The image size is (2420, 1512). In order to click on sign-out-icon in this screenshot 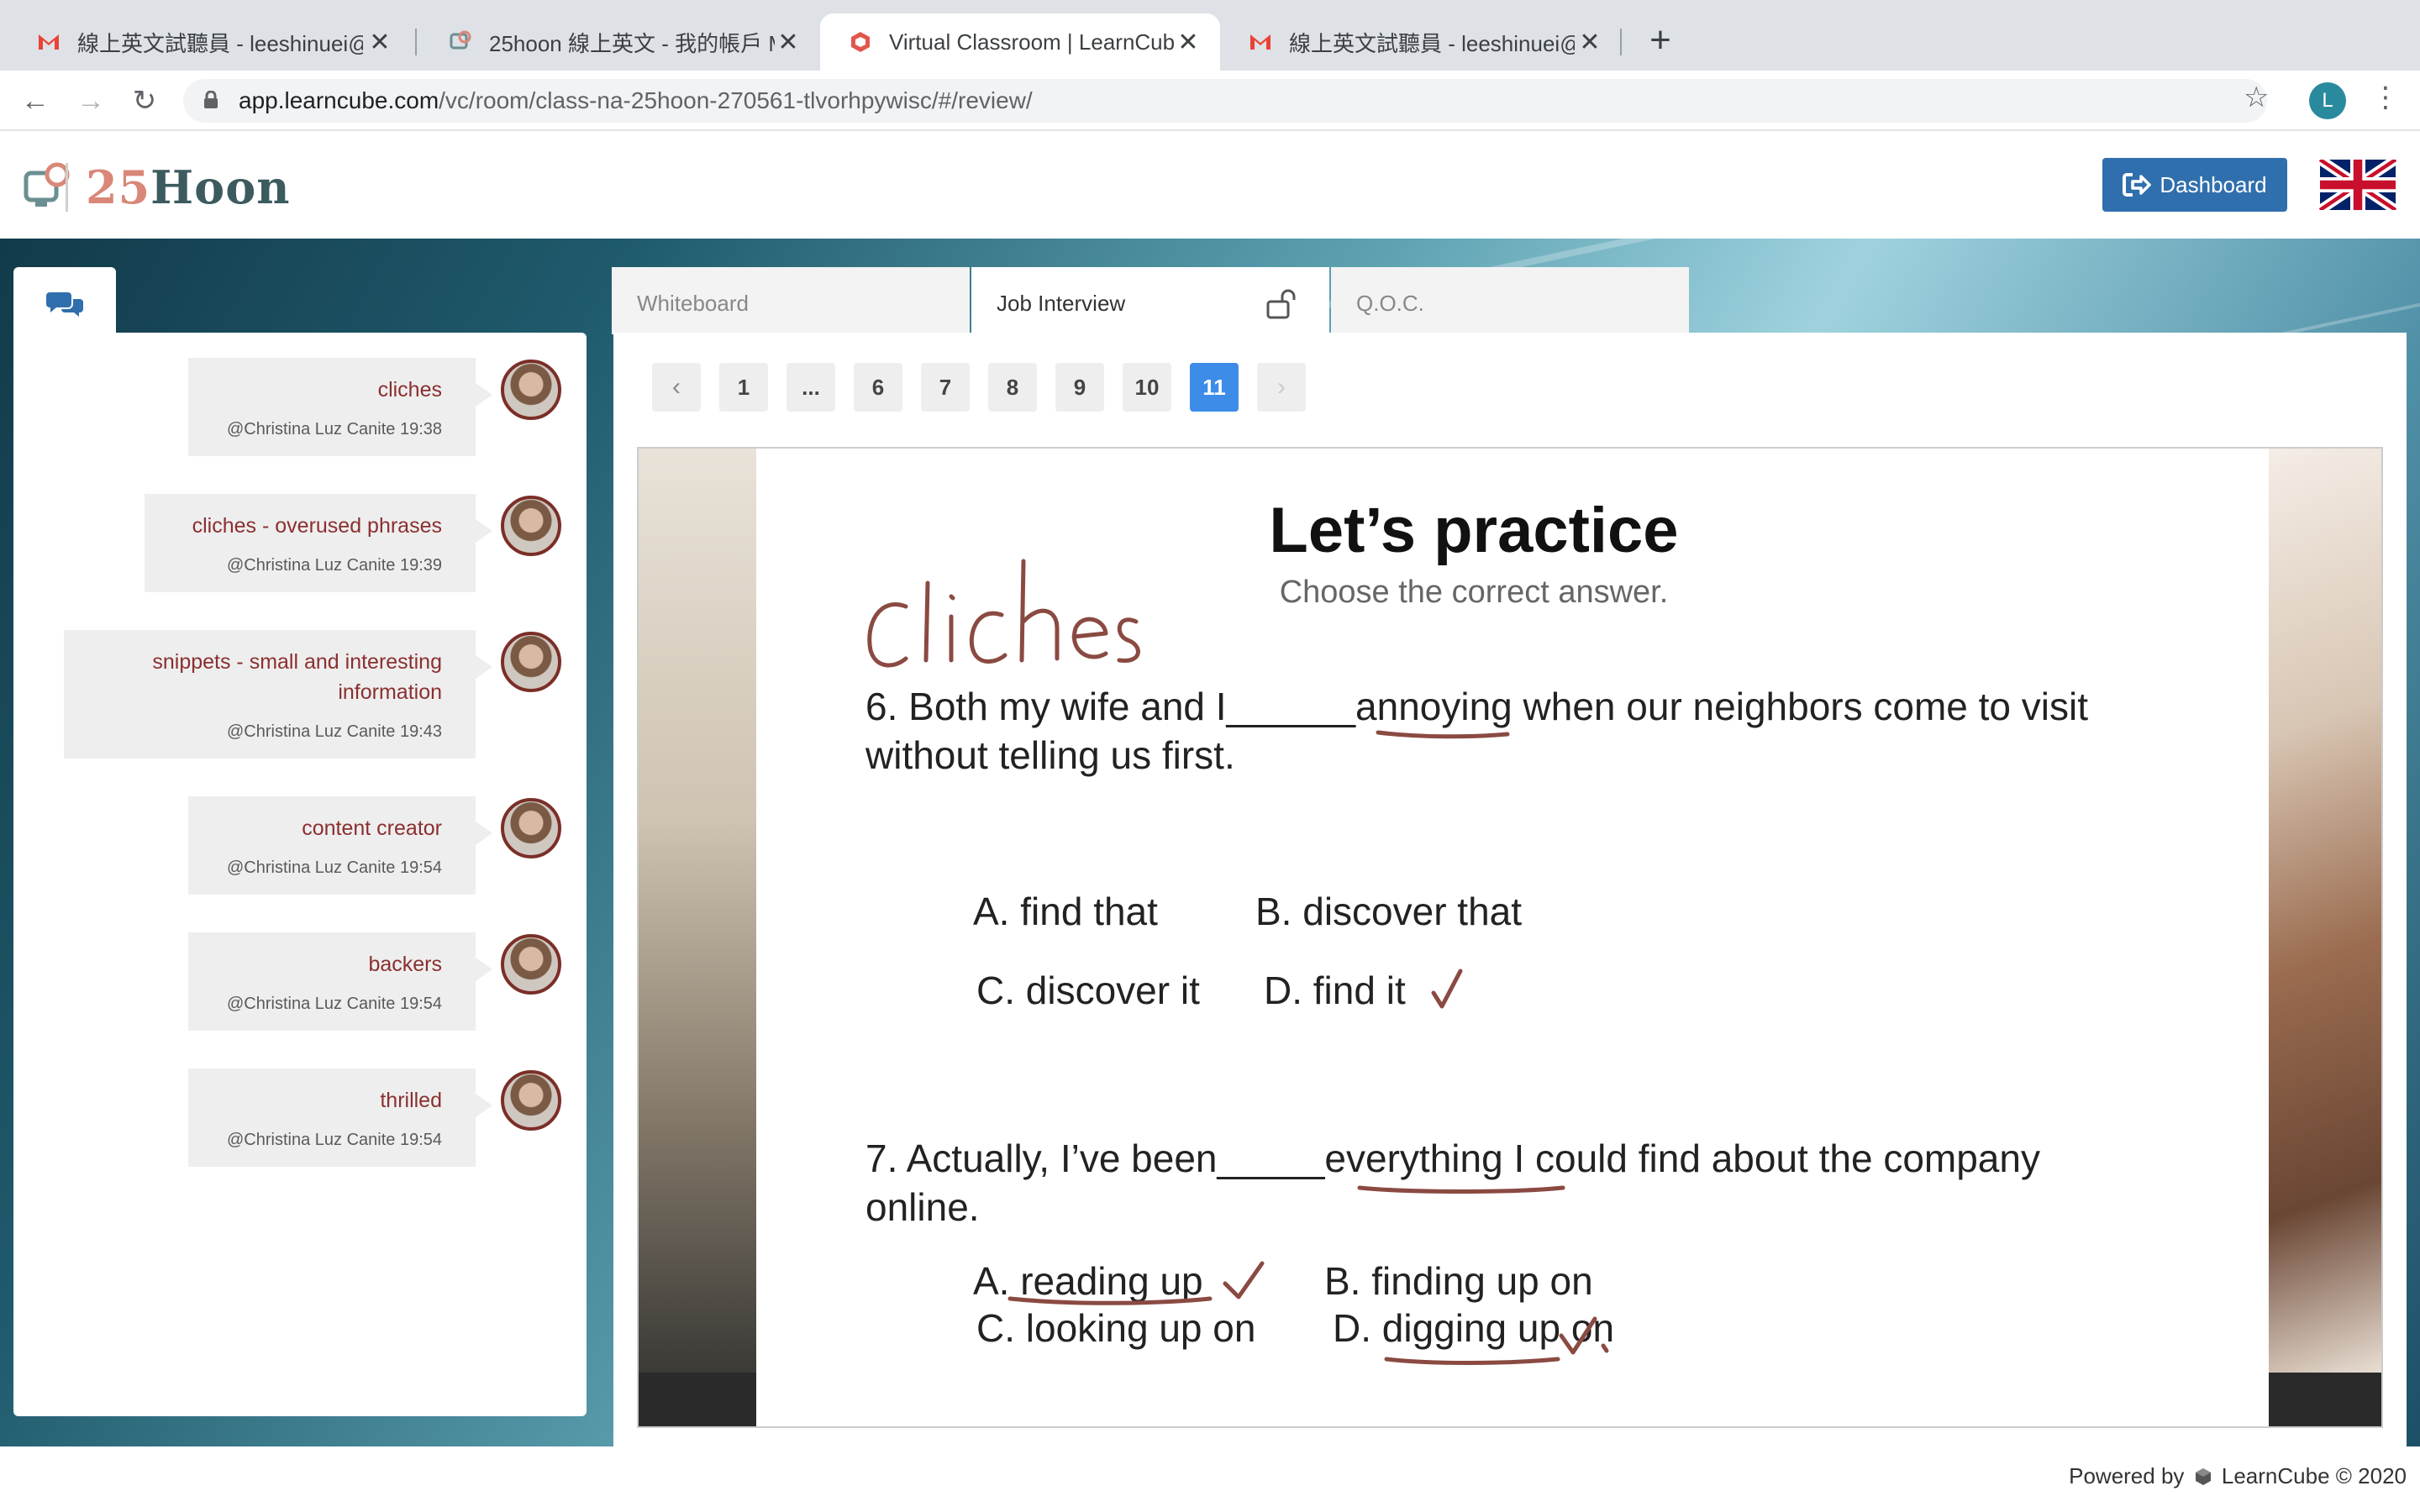, I will do `click(2137, 185)`.